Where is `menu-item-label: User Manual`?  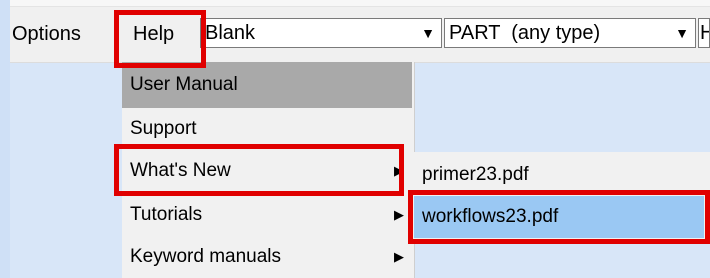 menu-item-label: User Manual is located at coordinates (184, 84).